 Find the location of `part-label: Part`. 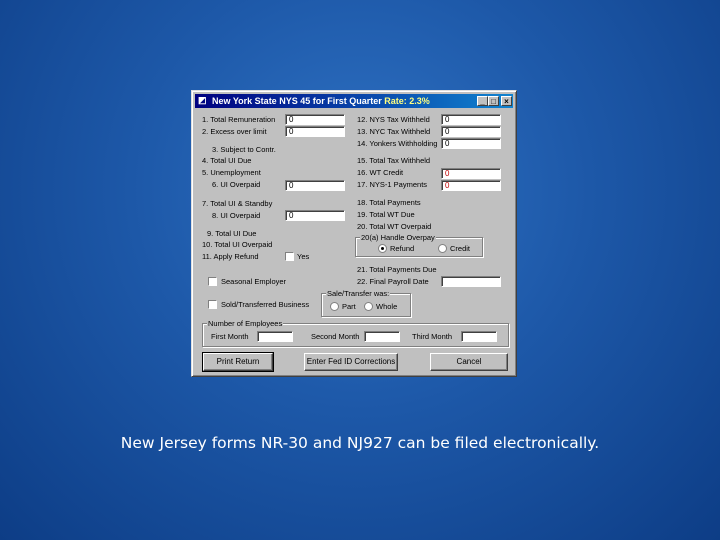

part-label: Part is located at coordinates (349, 306).